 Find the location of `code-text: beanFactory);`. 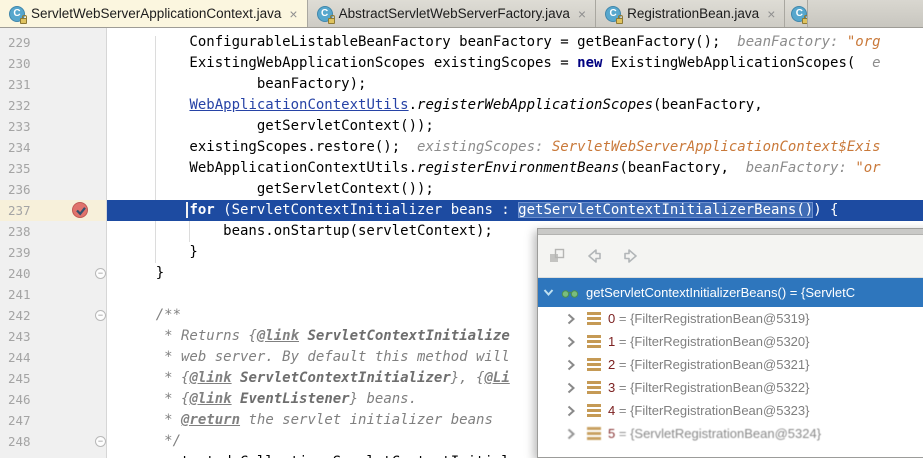

code-text: beanFactory); is located at coordinates (244, 84).